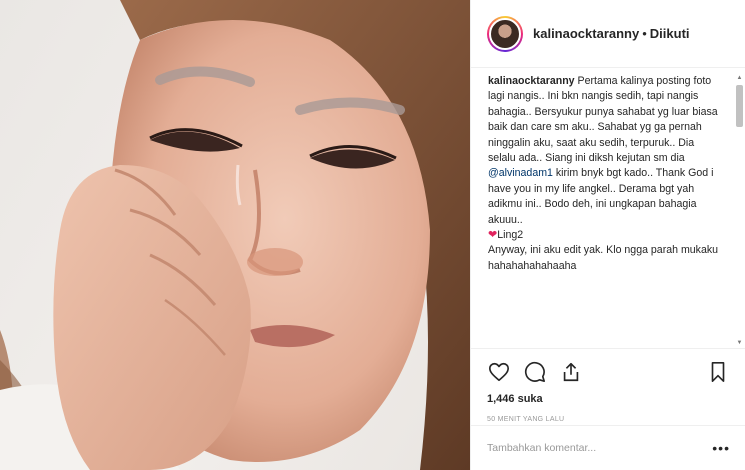 Image resolution: width=745 pixels, height=470 pixels. I want to click on comment-input, so click(600, 448).